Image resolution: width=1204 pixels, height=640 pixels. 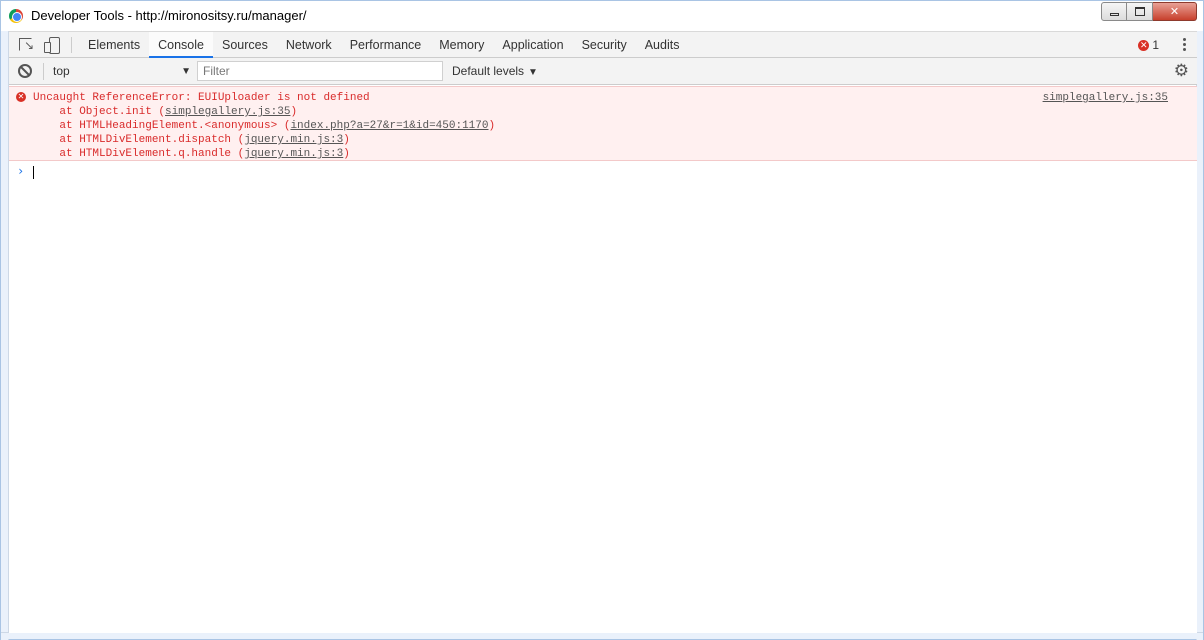 What do you see at coordinates (227, 112) in the screenshot?
I see `stack-frame-link: simplegallery.js:35` at bounding box center [227, 112].